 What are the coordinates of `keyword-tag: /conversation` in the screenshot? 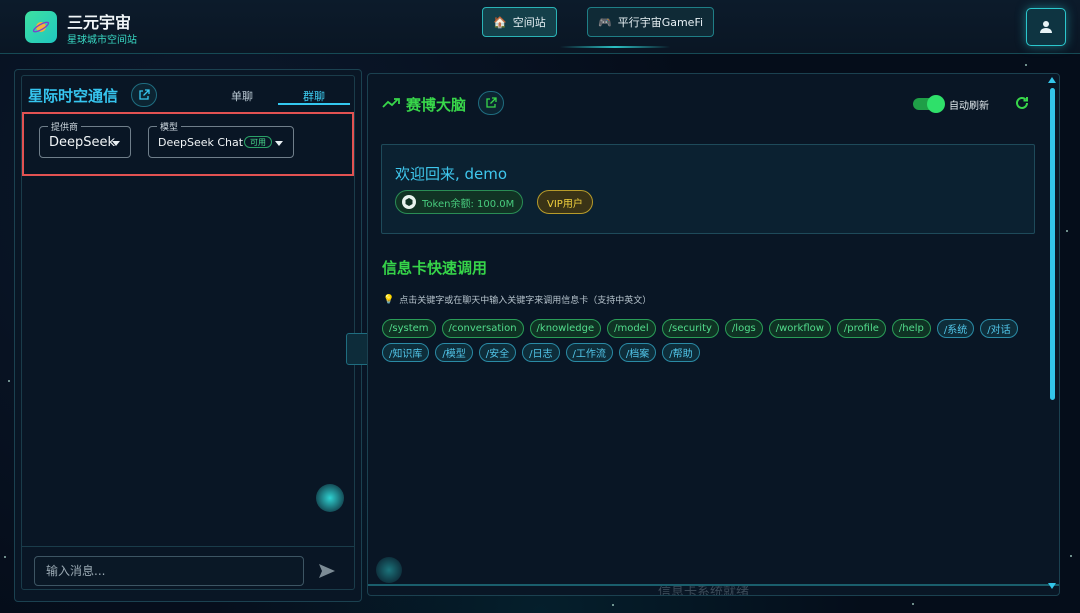 It's located at (482, 328).